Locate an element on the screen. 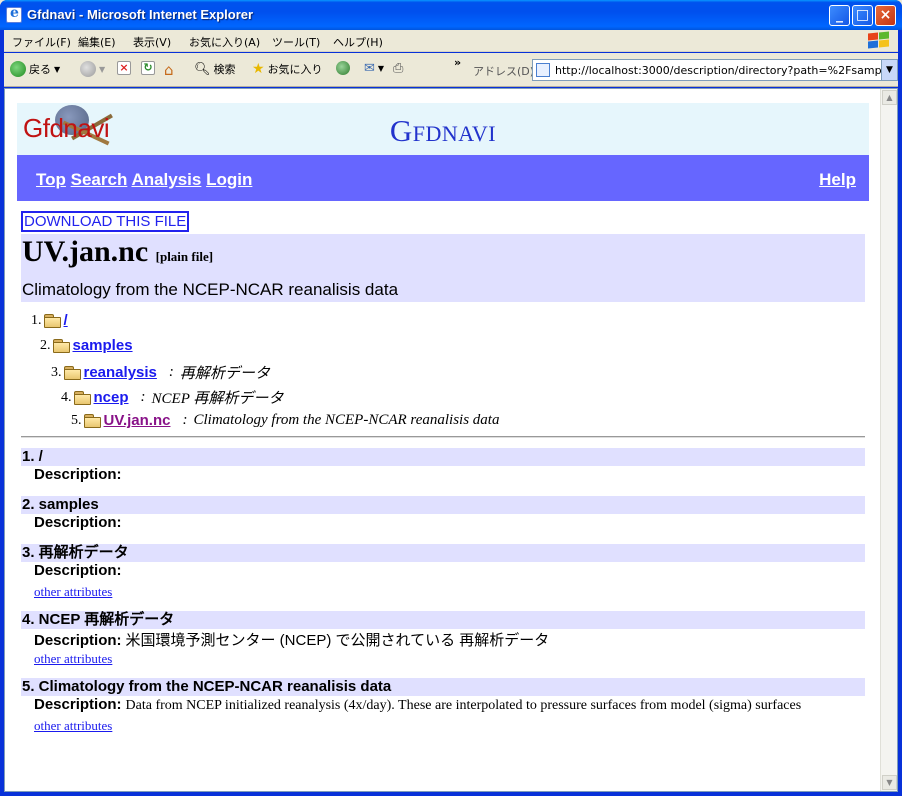  section-heading: 3. 再解析データ is located at coordinates (443, 553).